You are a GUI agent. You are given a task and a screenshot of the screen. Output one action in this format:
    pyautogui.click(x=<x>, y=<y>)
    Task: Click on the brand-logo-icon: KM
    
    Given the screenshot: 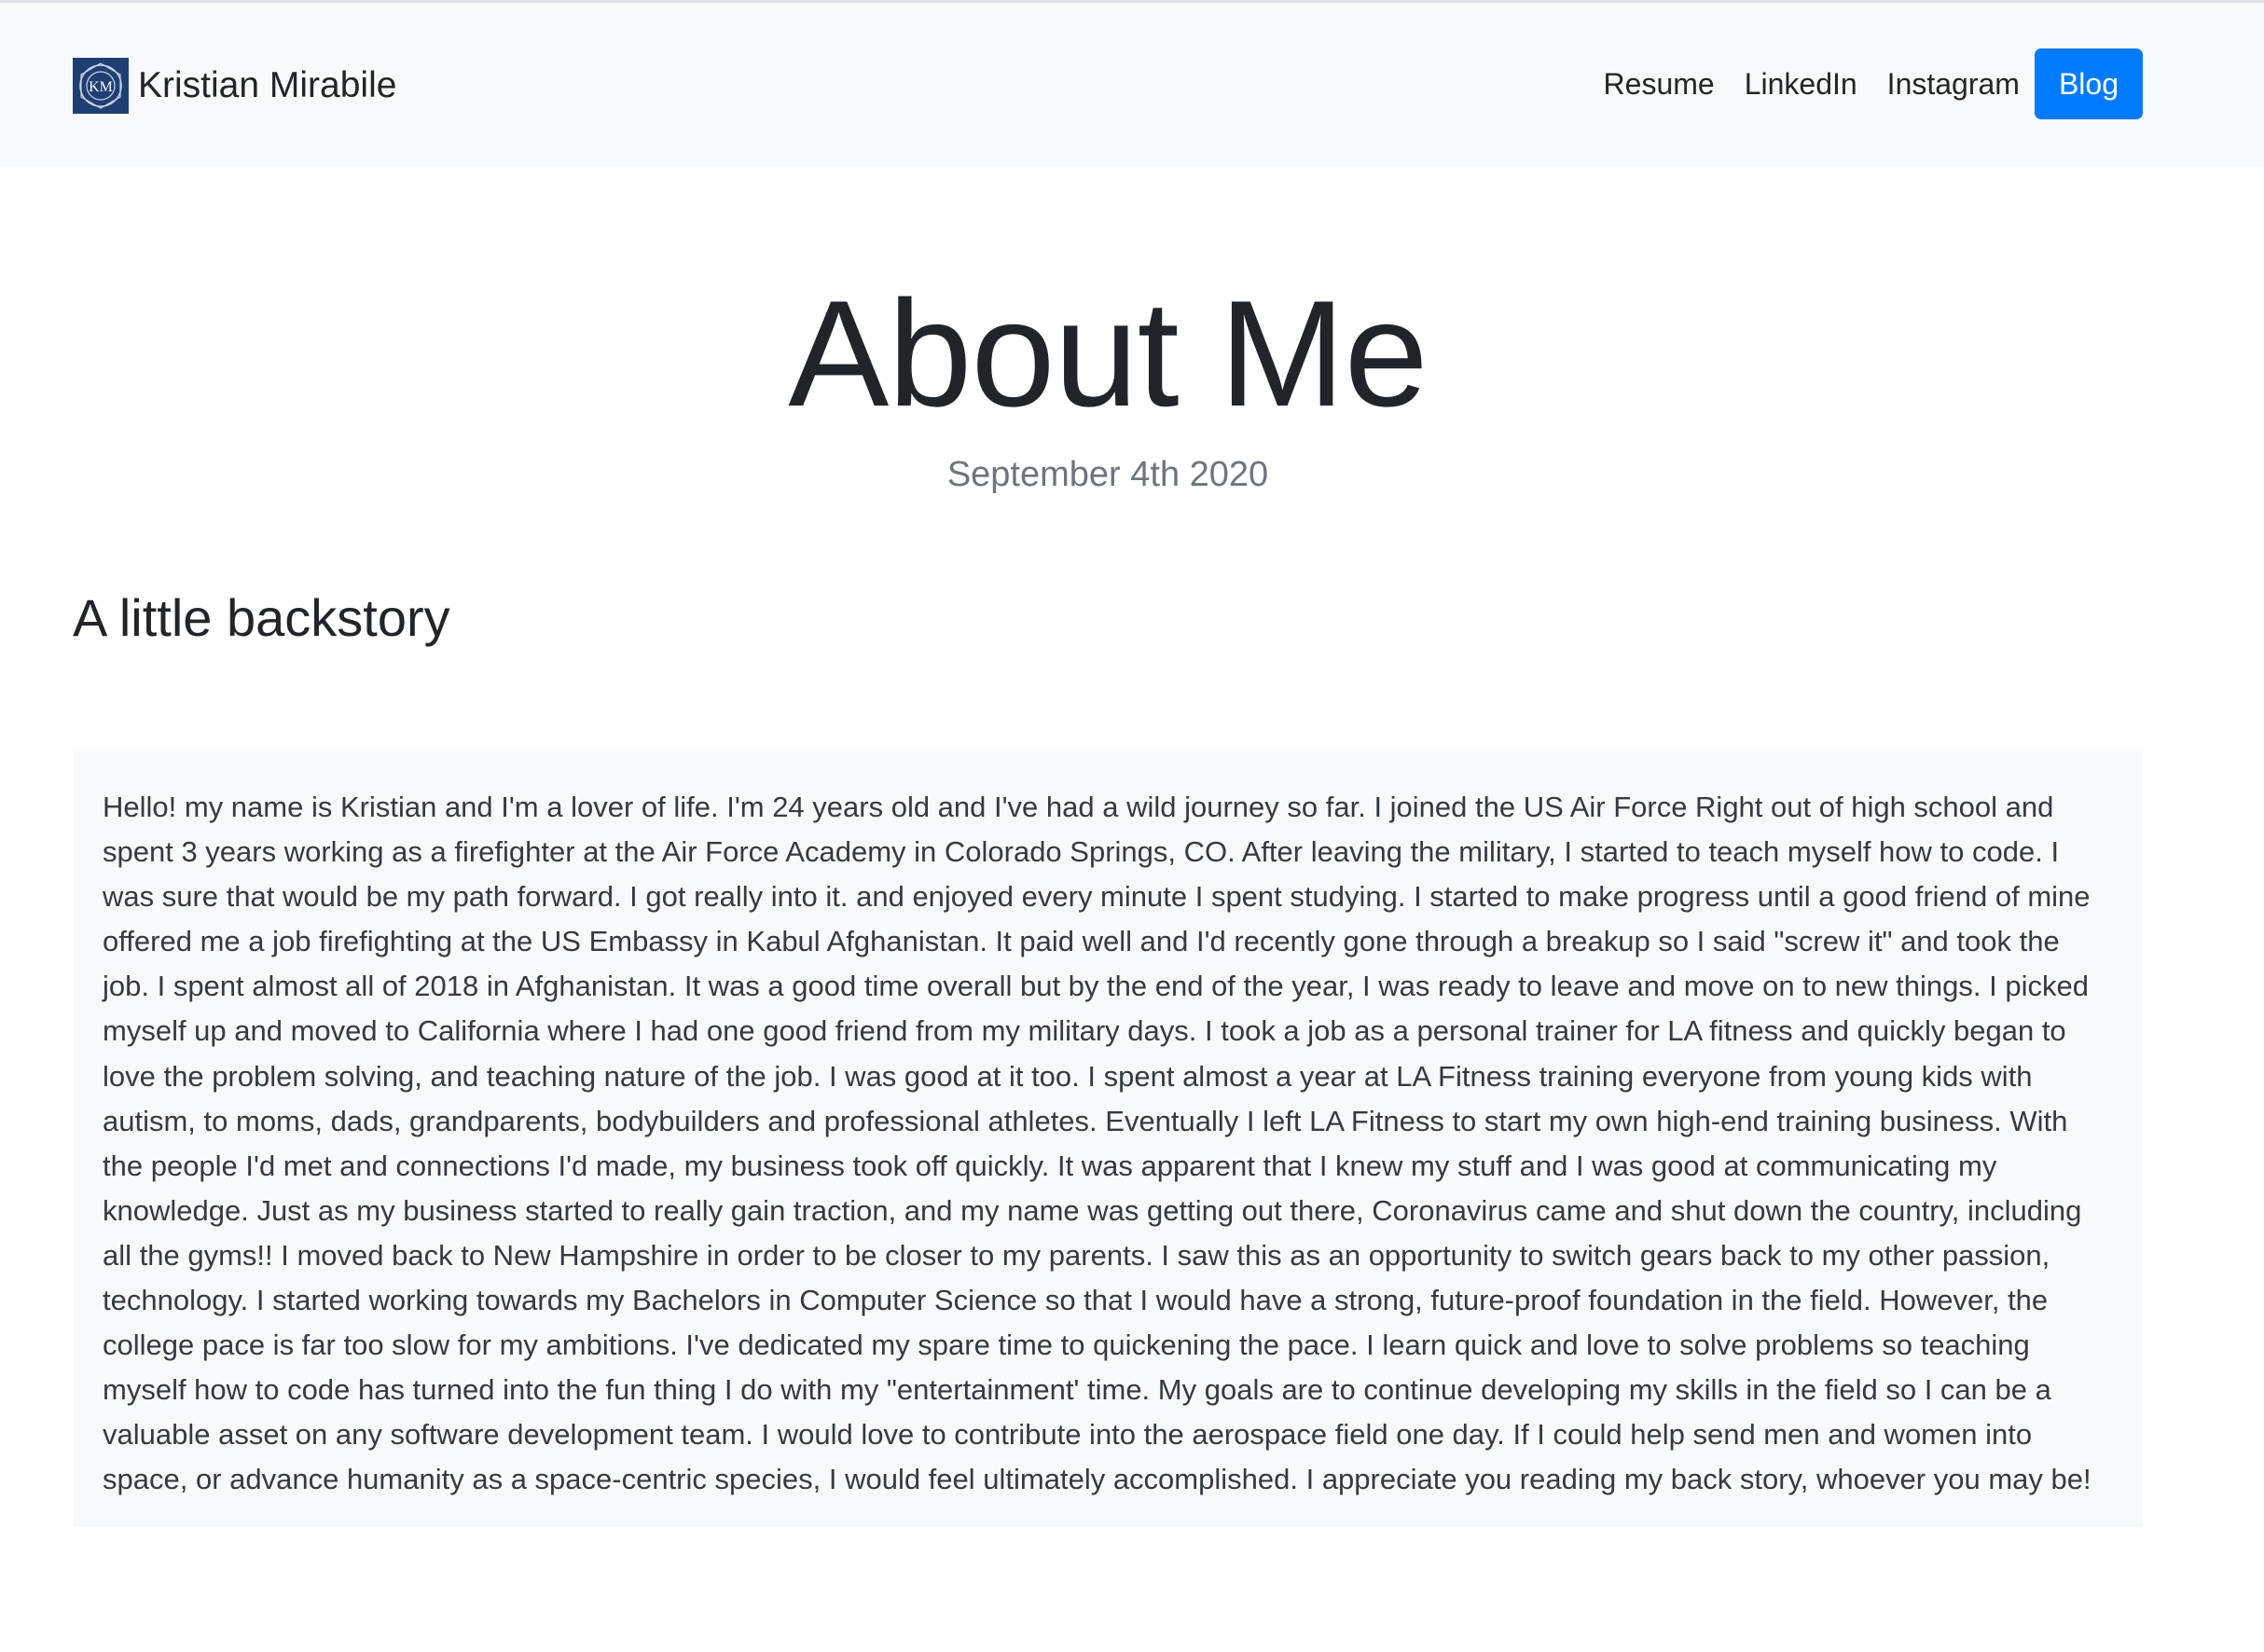 What is the action you would take?
    pyautogui.click(x=101, y=86)
    